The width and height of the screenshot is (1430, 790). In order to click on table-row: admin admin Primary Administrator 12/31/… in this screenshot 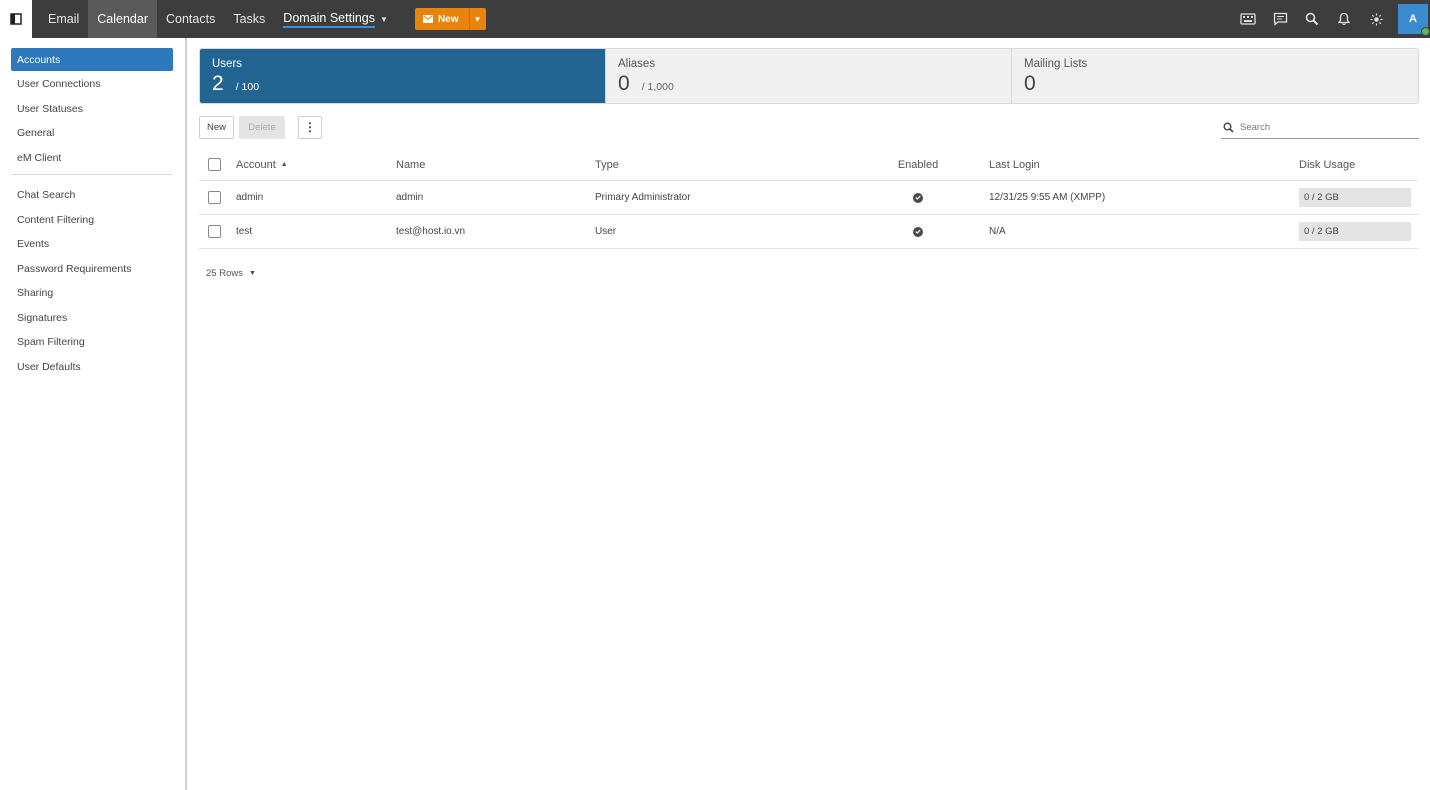, I will do `click(809, 198)`.